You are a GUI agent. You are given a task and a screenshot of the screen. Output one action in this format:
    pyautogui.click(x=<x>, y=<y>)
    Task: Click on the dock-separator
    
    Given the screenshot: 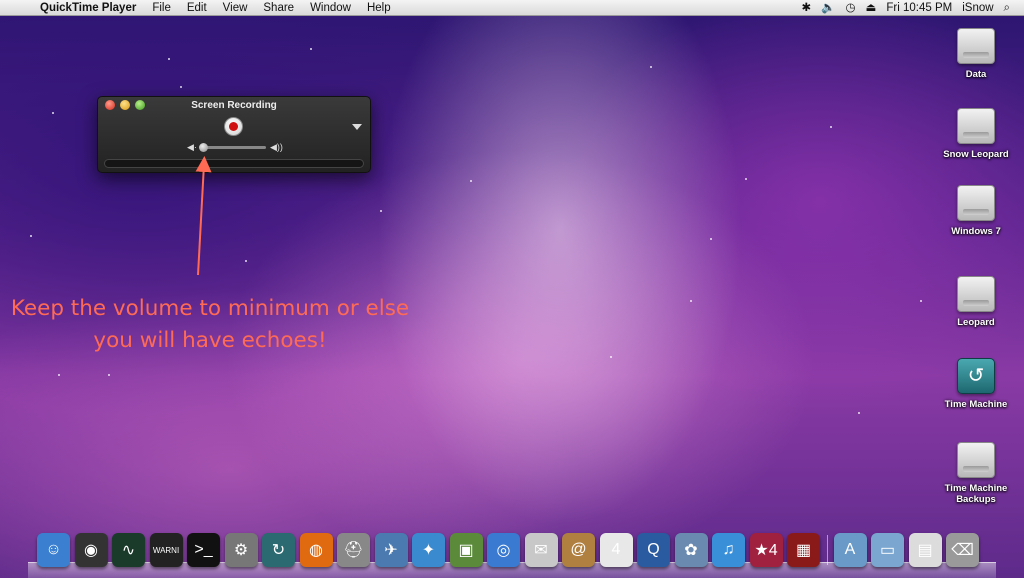 What is the action you would take?
    pyautogui.click(x=827, y=550)
    